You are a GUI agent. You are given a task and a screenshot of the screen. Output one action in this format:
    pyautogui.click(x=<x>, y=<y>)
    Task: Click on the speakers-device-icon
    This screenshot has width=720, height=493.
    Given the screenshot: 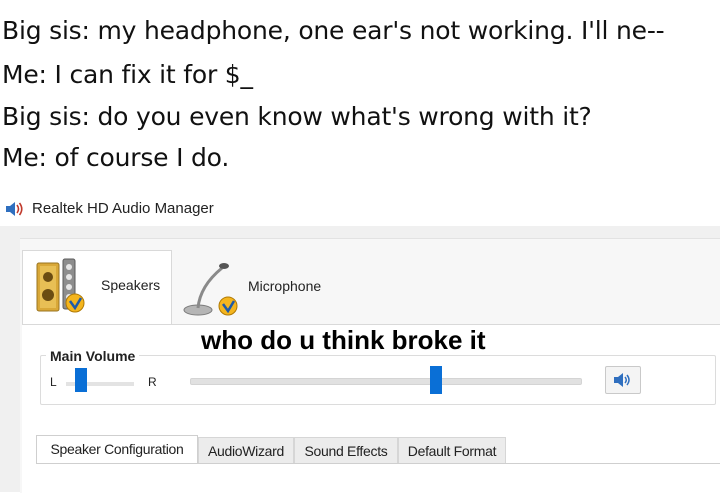 What is the action you would take?
    pyautogui.click(x=66, y=288)
    